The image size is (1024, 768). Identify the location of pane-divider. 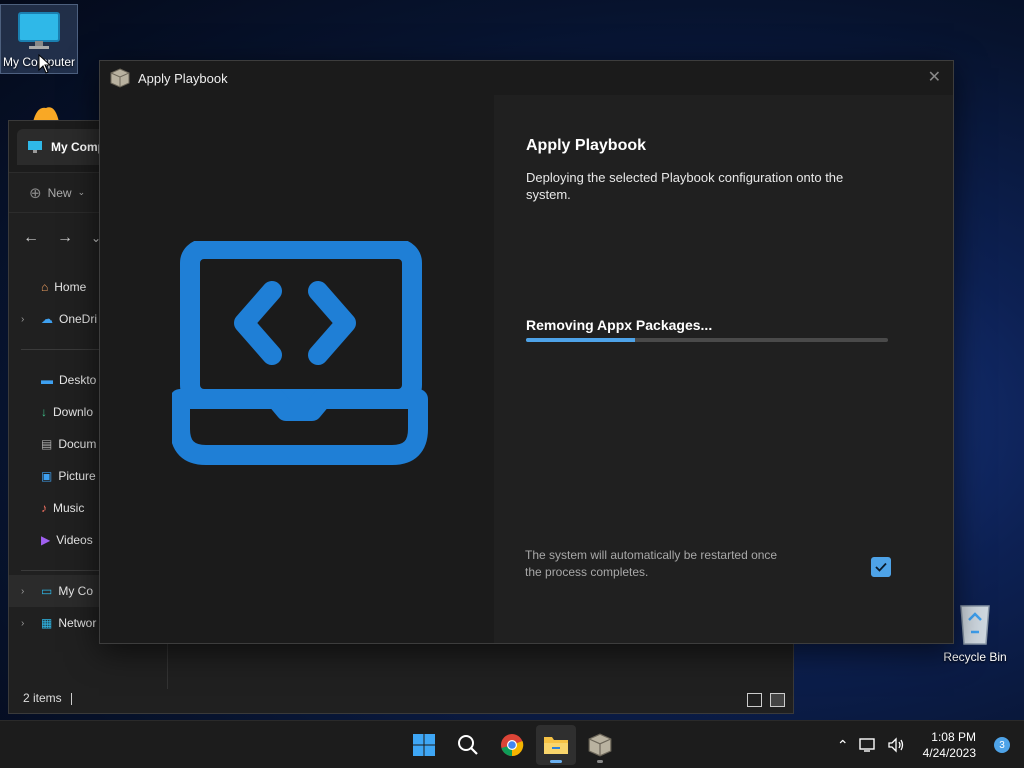
(167, 665).